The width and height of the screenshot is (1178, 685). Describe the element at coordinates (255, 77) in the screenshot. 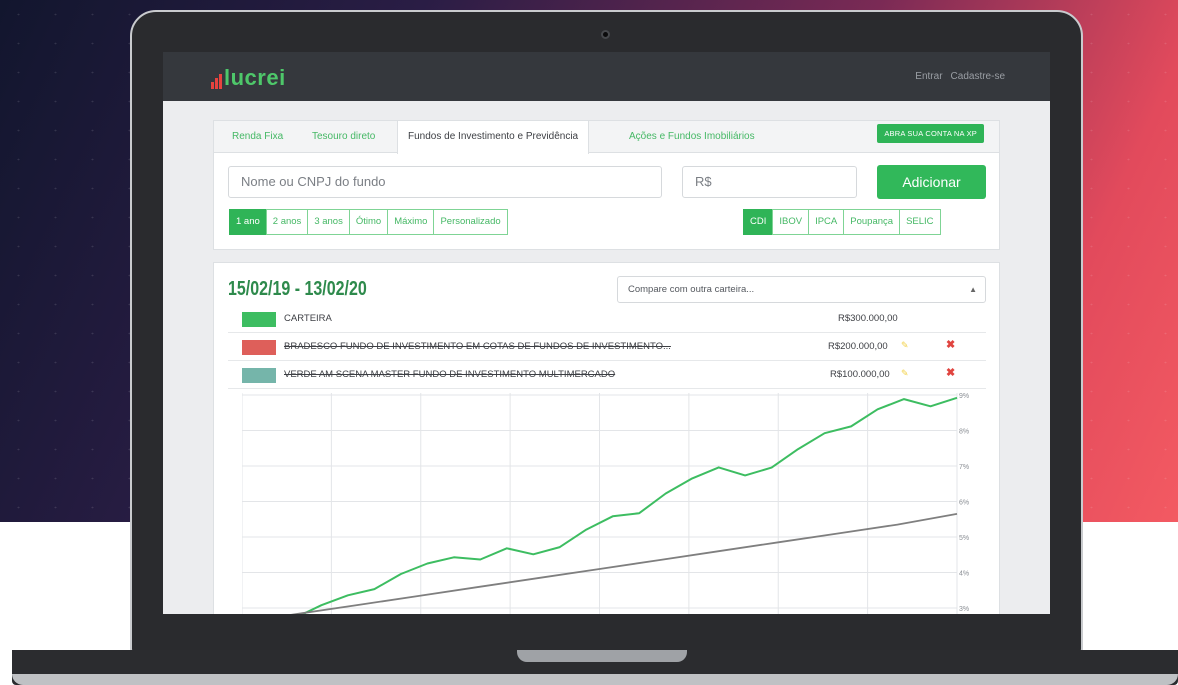

I see `brand-name: lucrei` at that location.